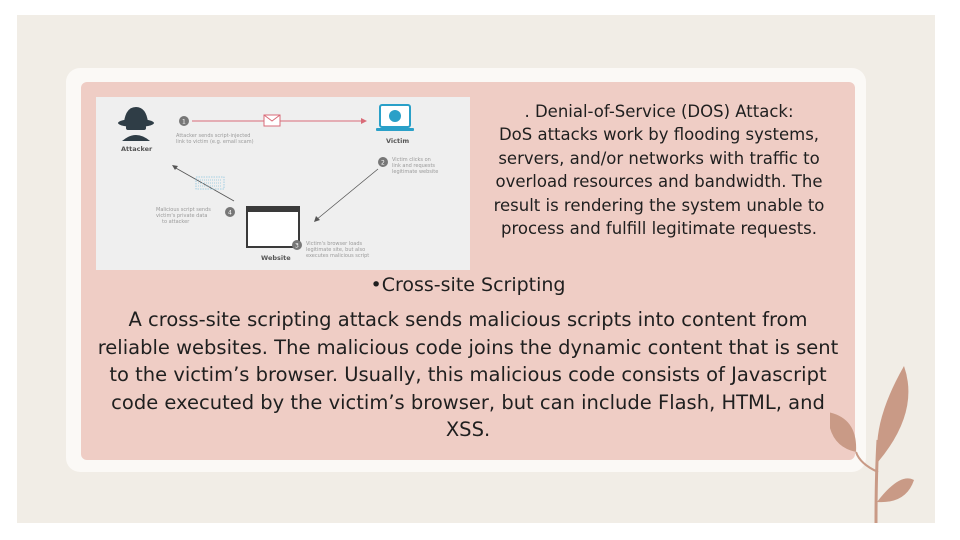 The height and width of the screenshot is (540, 960). I want to click on email-icon, so click(272, 120).